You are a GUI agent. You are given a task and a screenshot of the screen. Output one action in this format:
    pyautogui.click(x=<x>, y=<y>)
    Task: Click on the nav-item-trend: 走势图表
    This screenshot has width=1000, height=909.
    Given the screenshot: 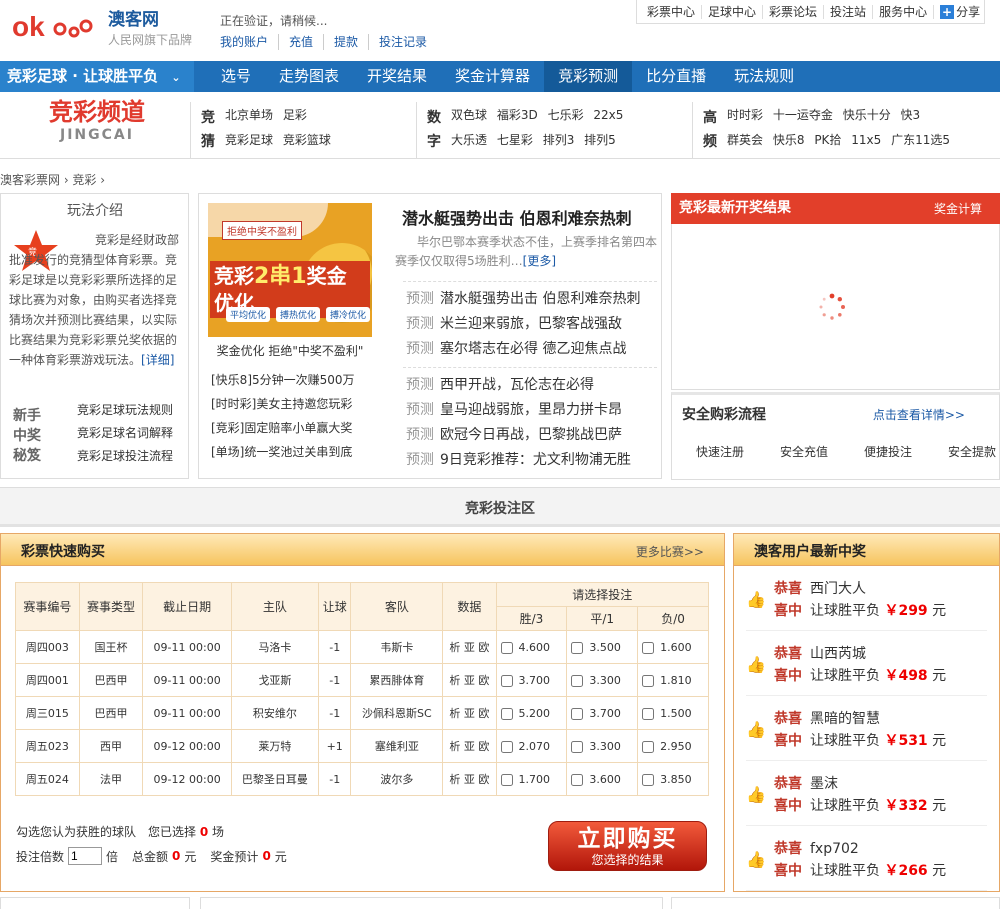 What is the action you would take?
    pyautogui.click(x=309, y=76)
    